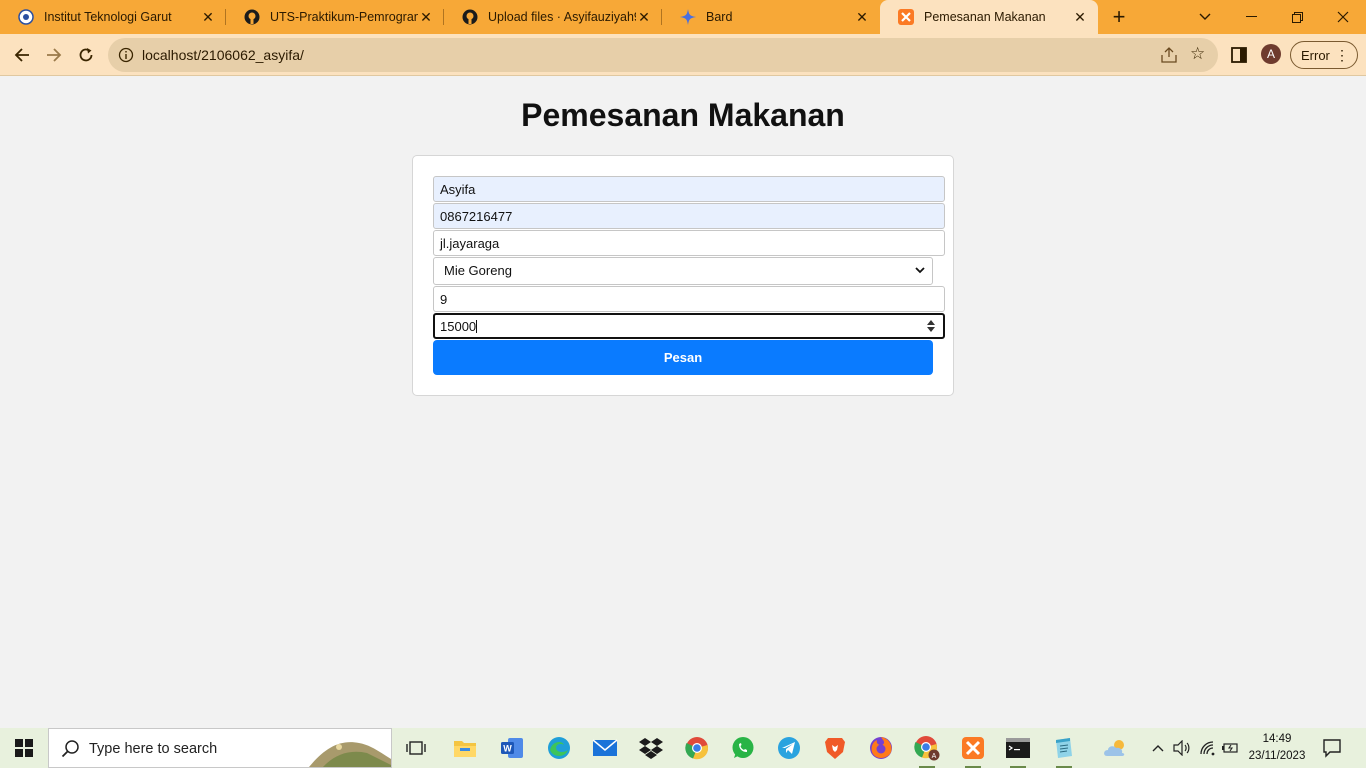  I want to click on search-icon, so click(71, 749).